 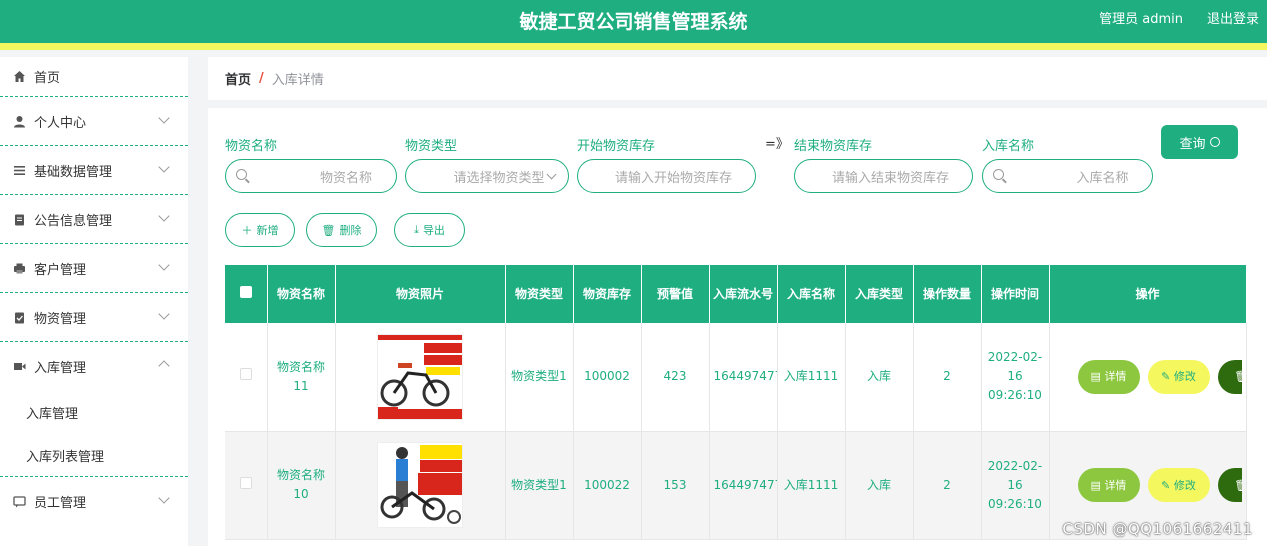 What do you see at coordinates (94, 412) in the screenshot?
I see `sidebar-subitem-inbound-manage: 入库管理` at bounding box center [94, 412].